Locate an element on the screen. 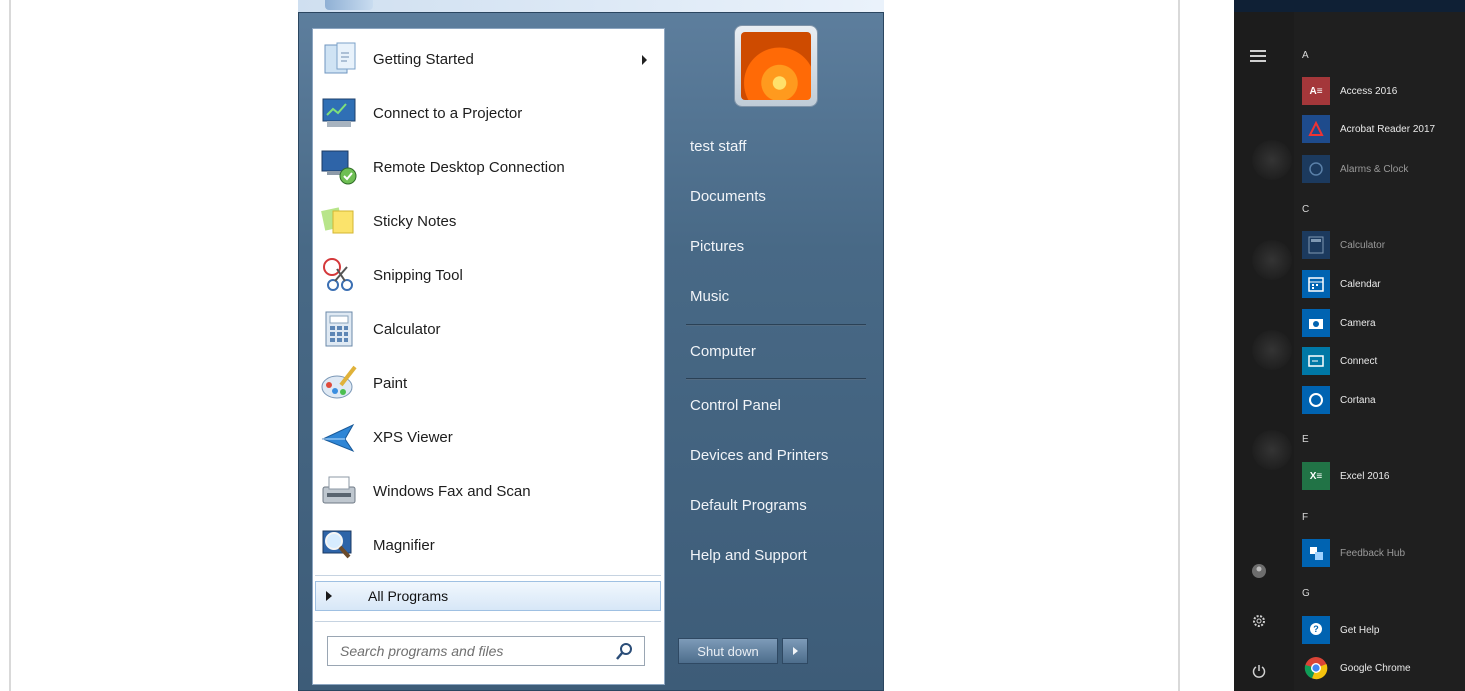  magnifier-icon is located at coordinates (339, 545).